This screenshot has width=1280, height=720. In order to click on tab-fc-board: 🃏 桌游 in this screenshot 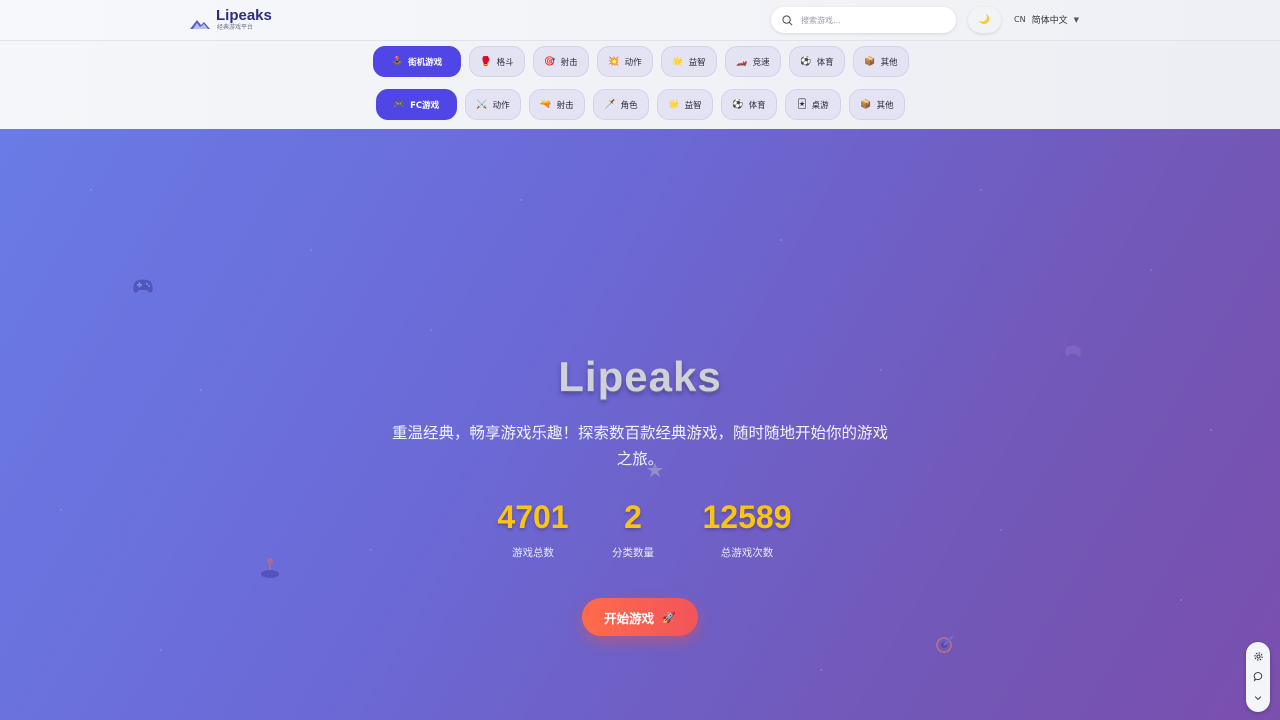, I will do `click(813, 104)`.